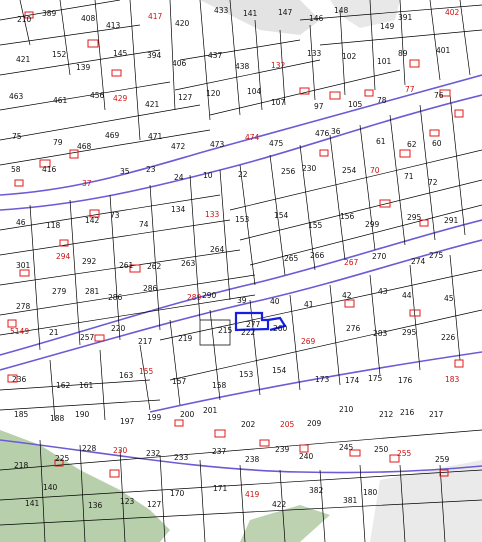 This screenshot has height=542, width=482. I want to click on parcel-label: 232, so click(153, 453).